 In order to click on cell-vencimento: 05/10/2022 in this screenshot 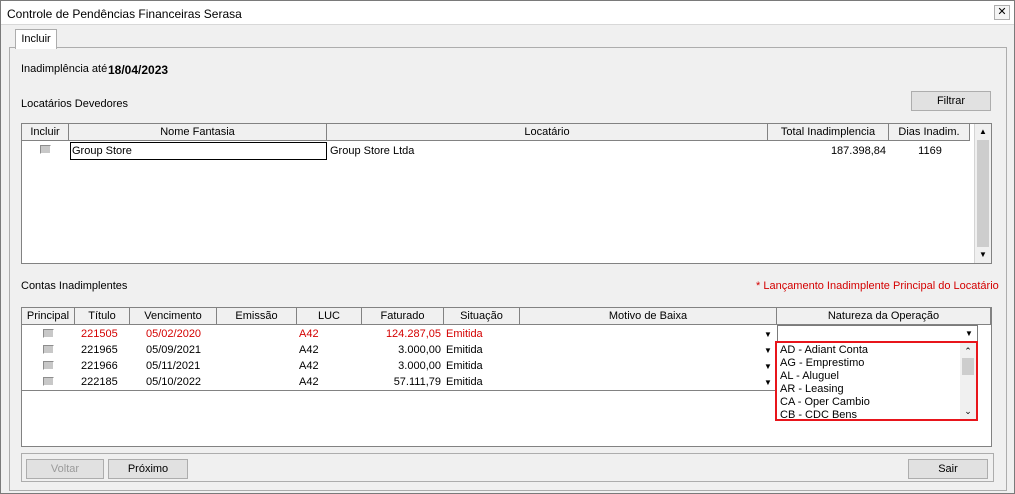, I will do `click(180, 382)`.